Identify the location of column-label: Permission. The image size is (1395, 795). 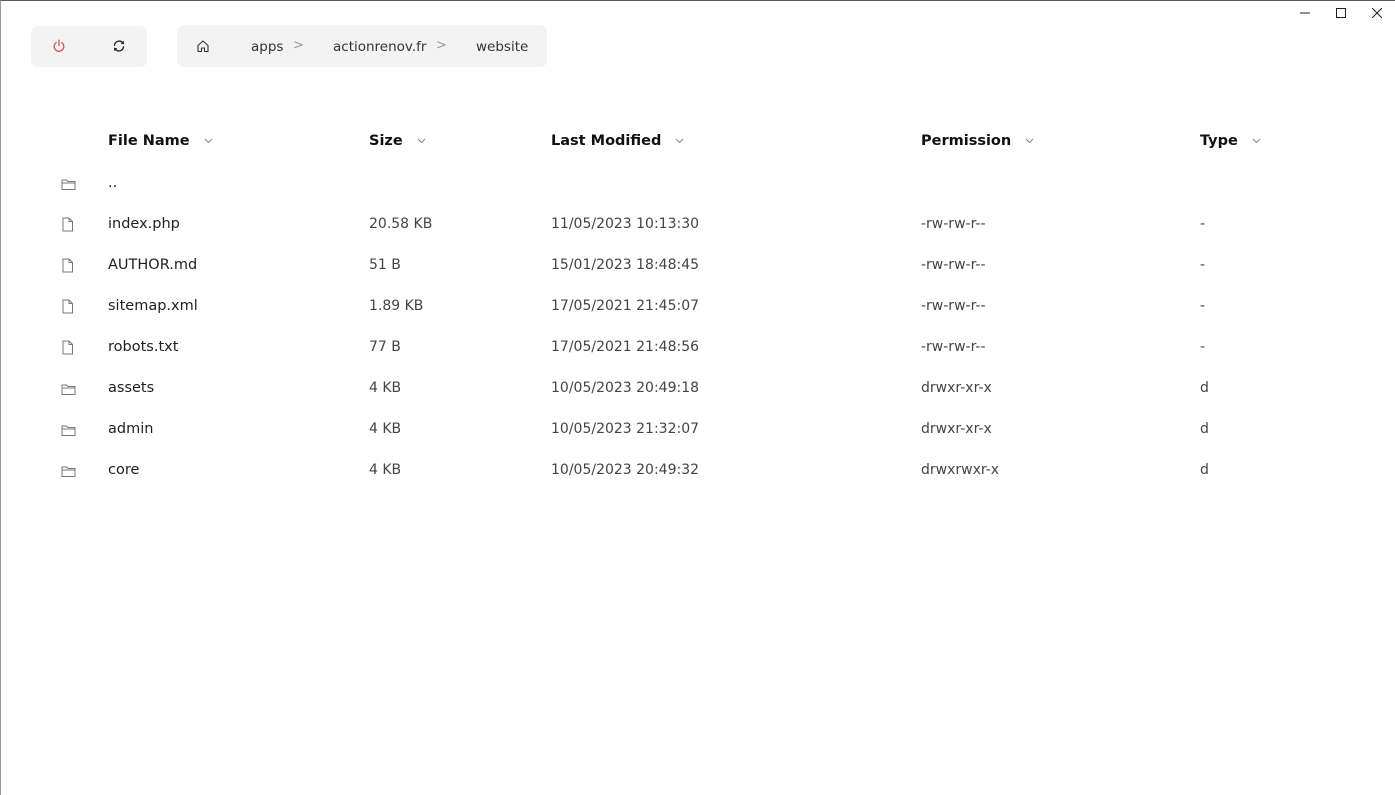
(966, 141).